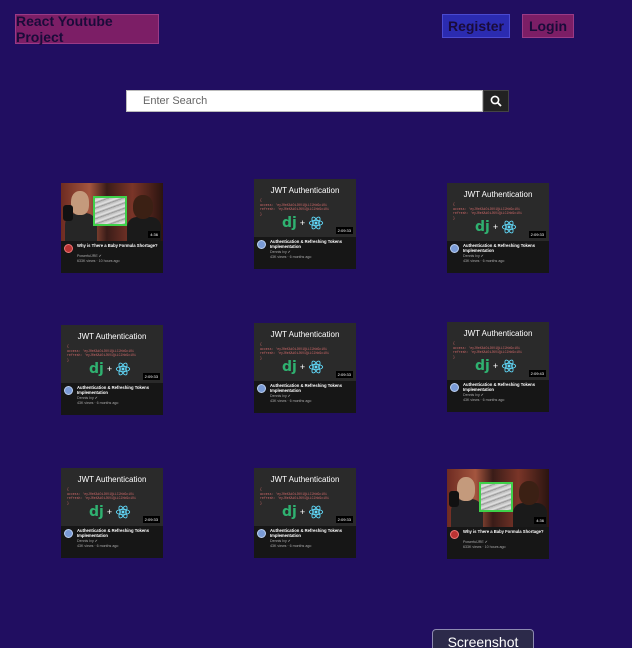 The height and width of the screenshot is (648, 632). What do you see at coordinates (548, 26) in the screenshot?
I see `login-button: Login` at bounding box center [548, 26].